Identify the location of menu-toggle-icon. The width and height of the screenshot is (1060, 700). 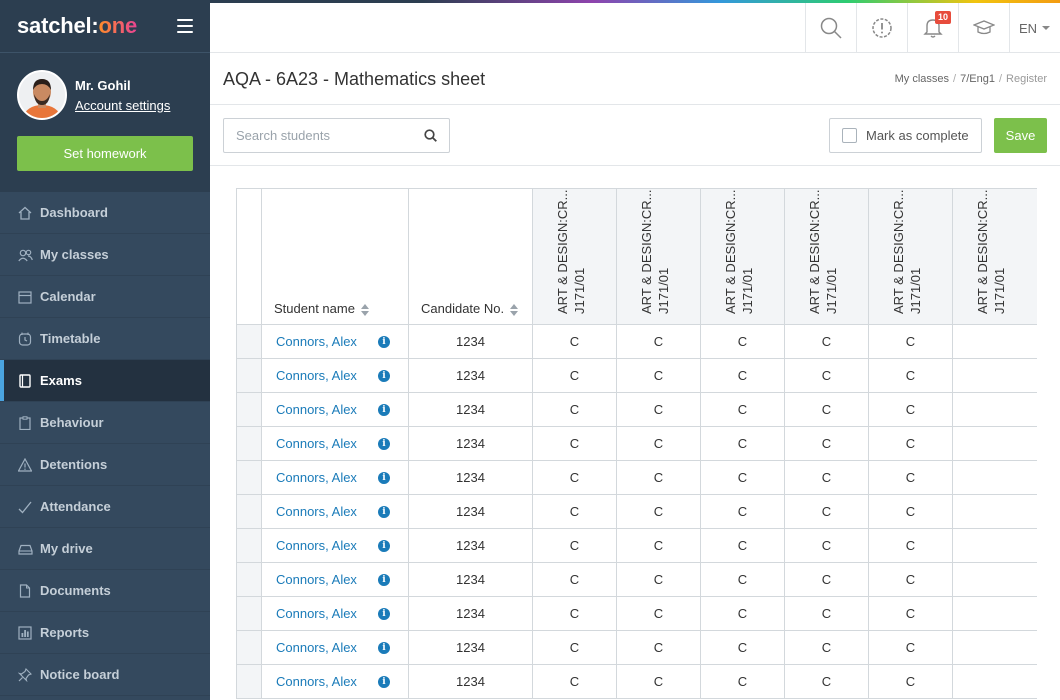
(185, 26).